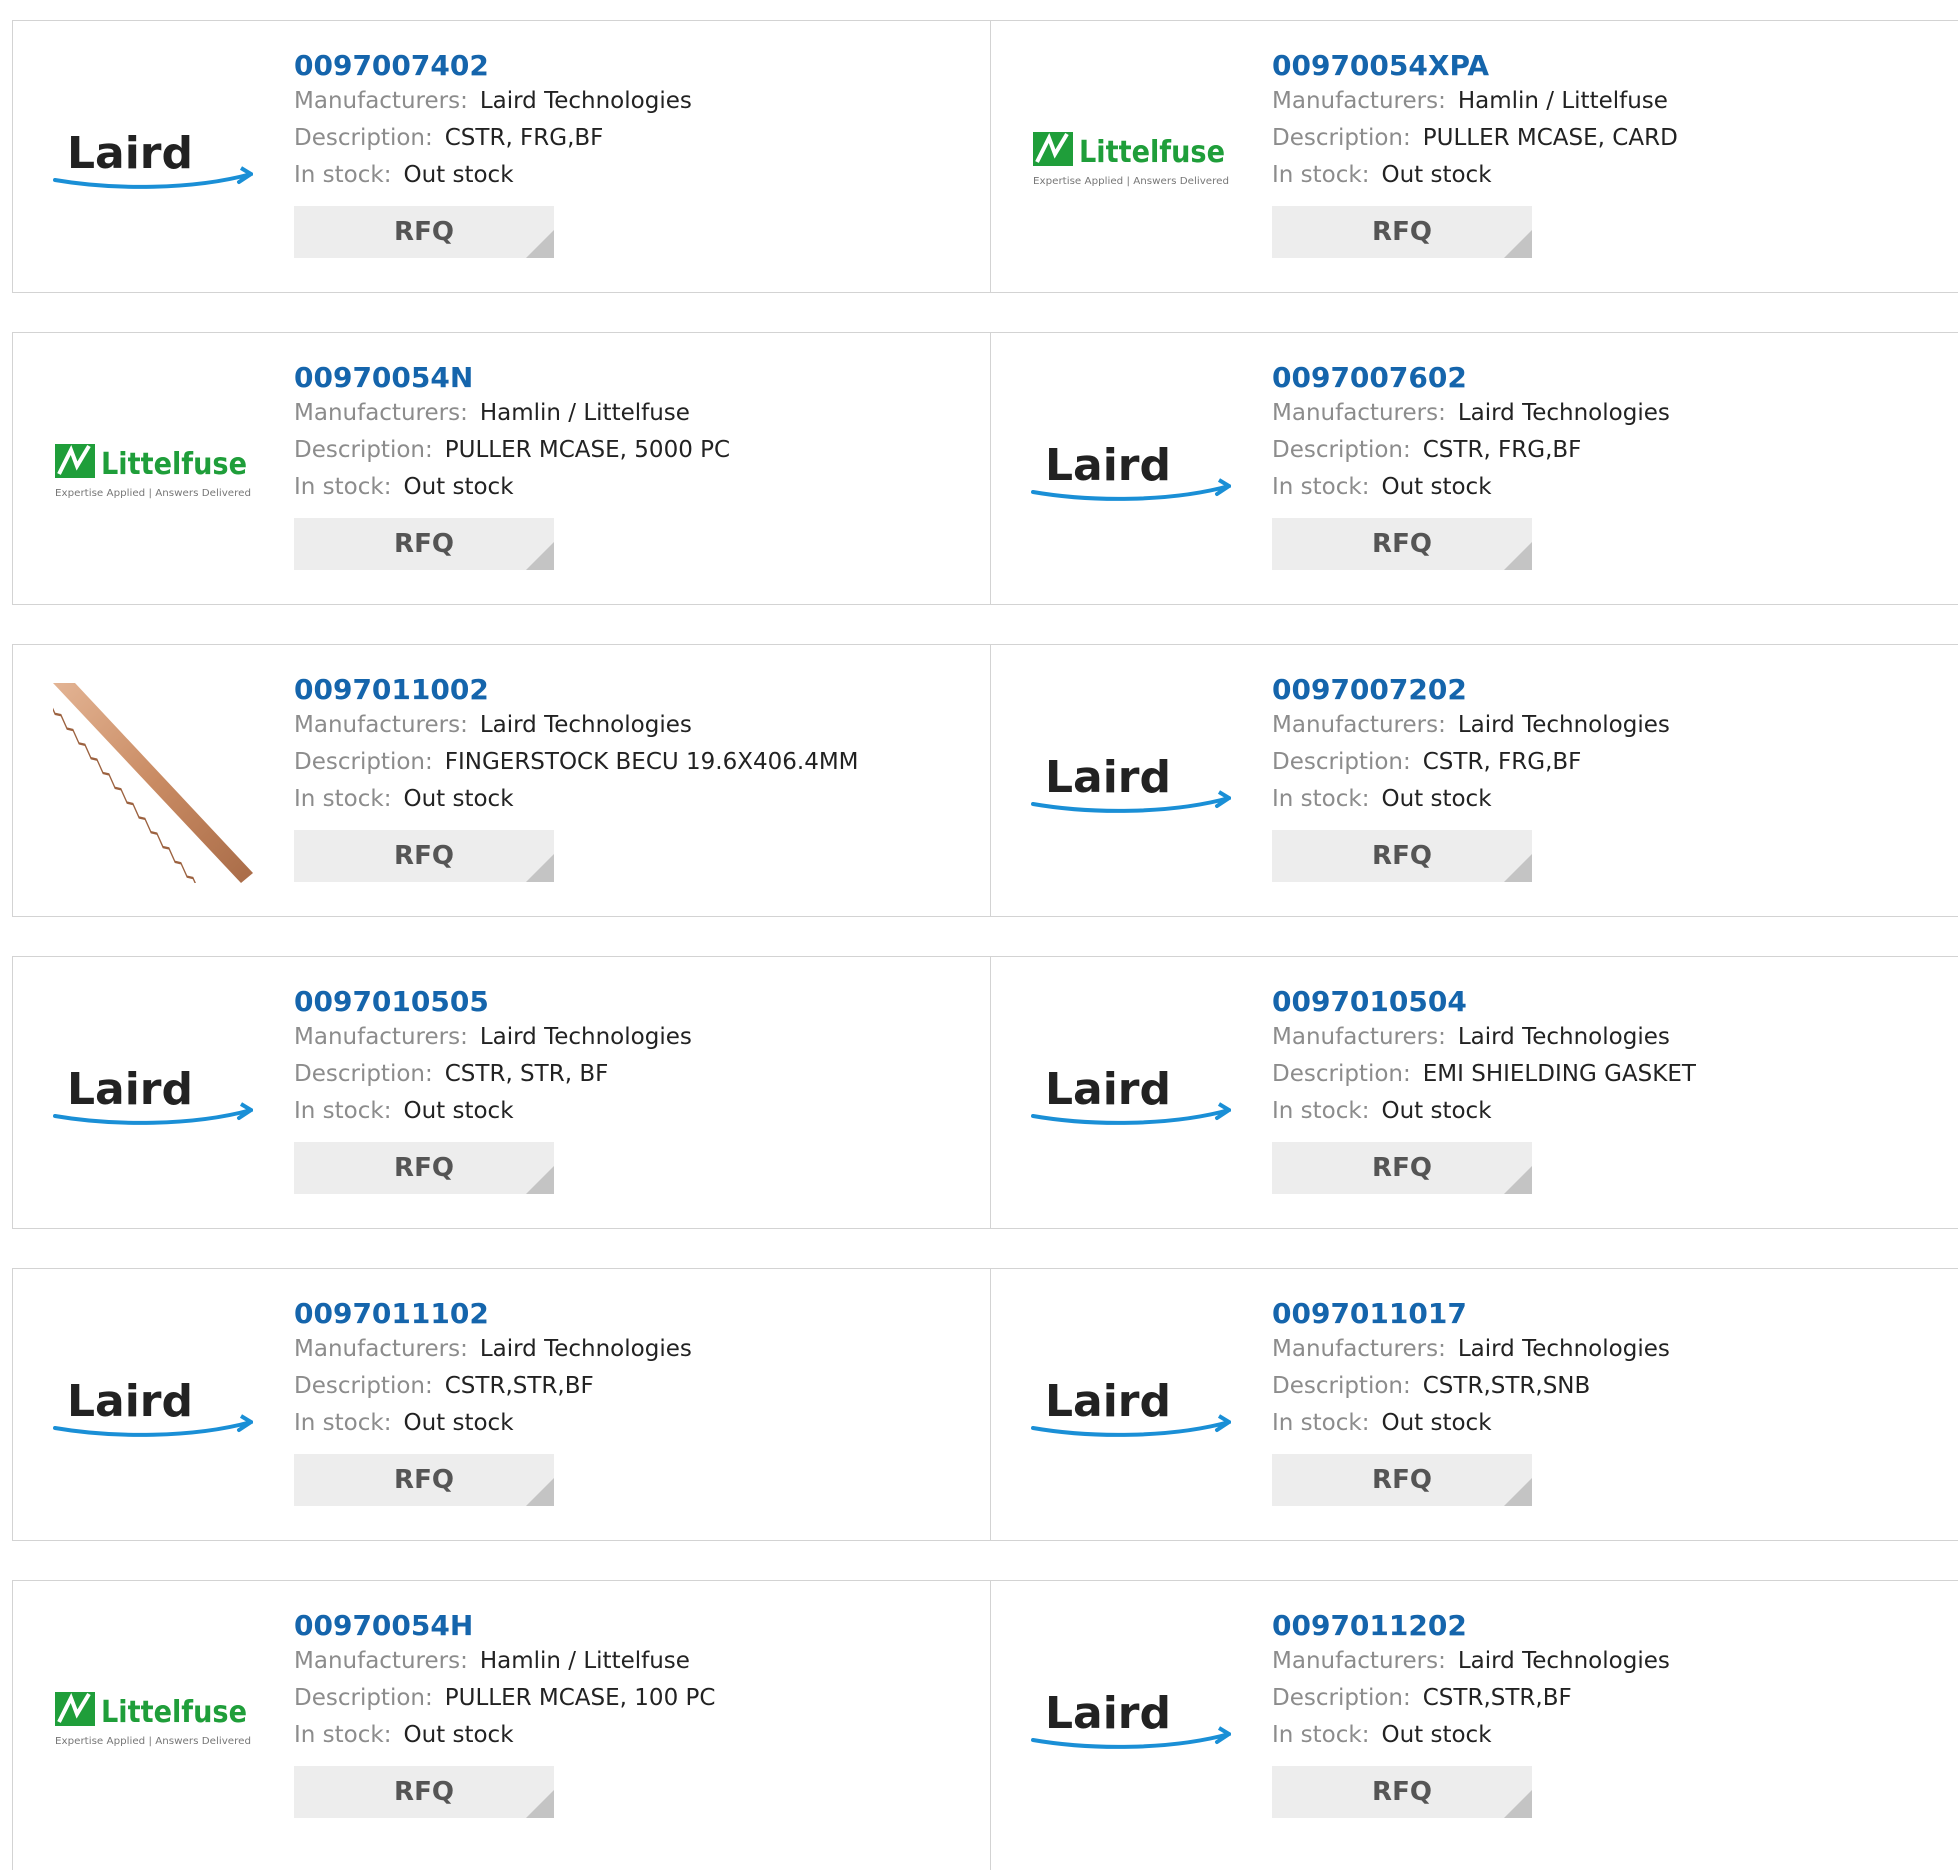 Image resolution: width=1958 pixels, height=1870 pixels. Describe the element at coordinates (1471, 1386) in the screenshot. I see `description-line: Description: CSTR,STR,SNB` at that location.